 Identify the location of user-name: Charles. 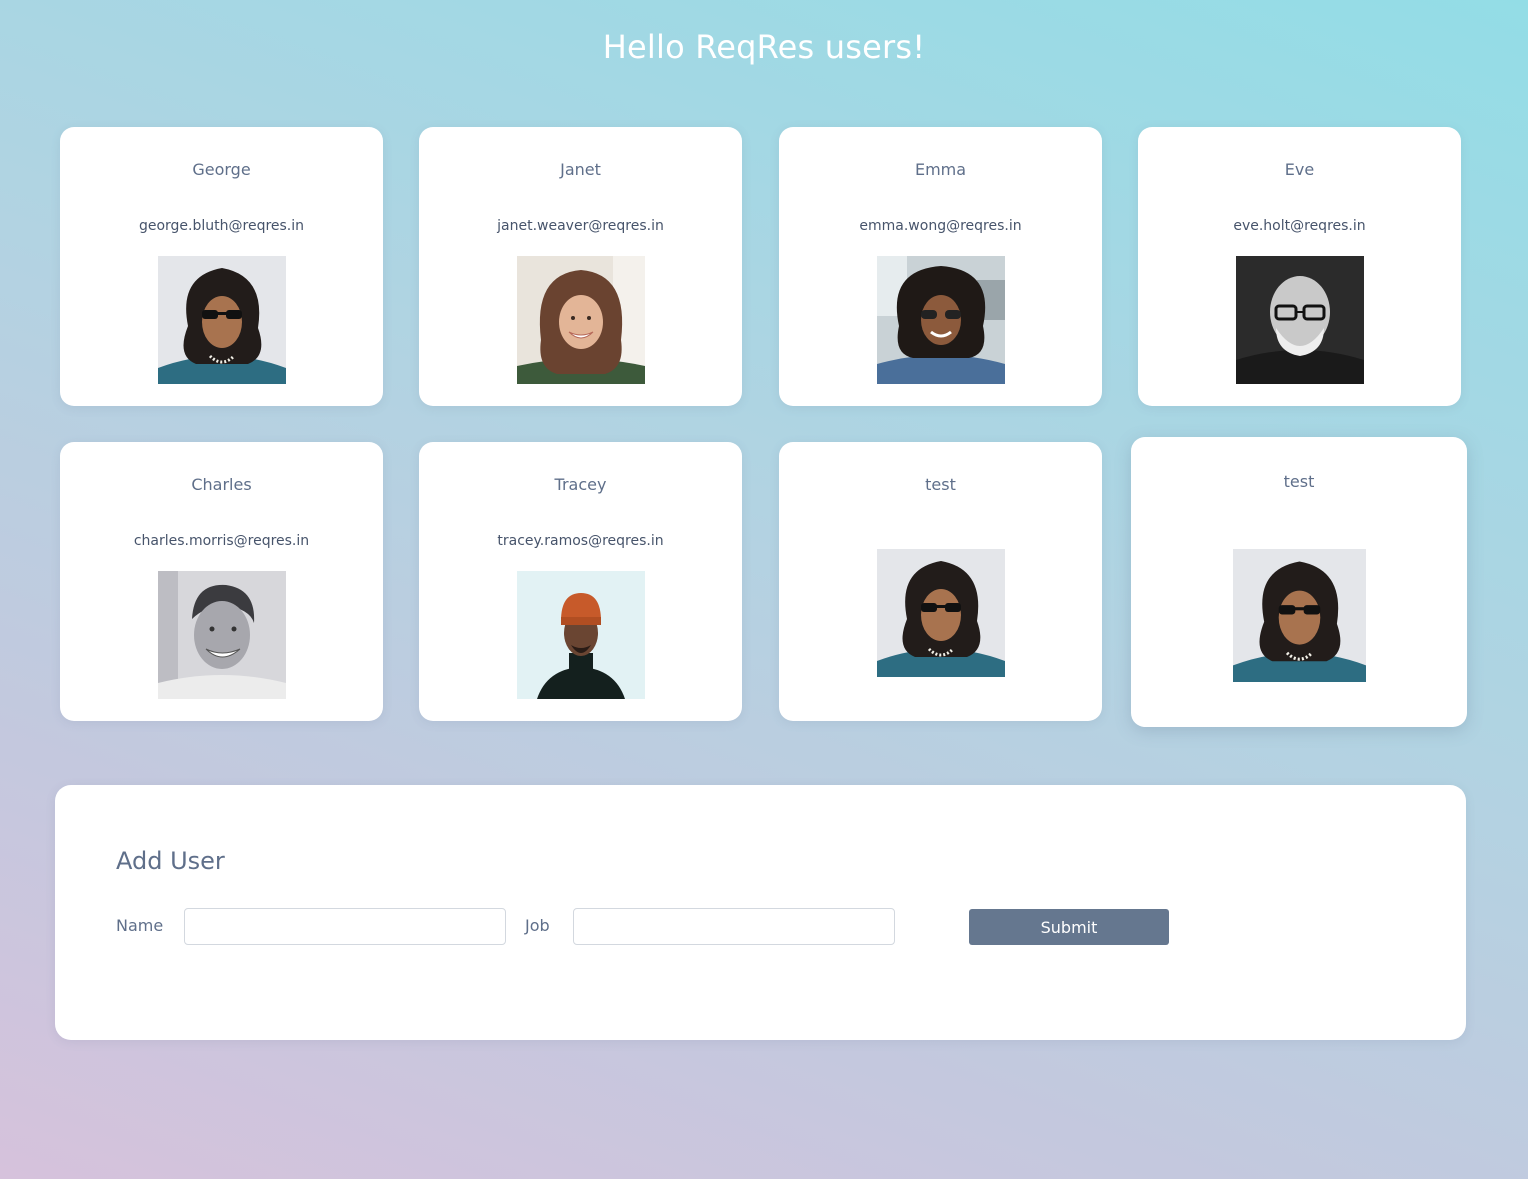
(221, 484).